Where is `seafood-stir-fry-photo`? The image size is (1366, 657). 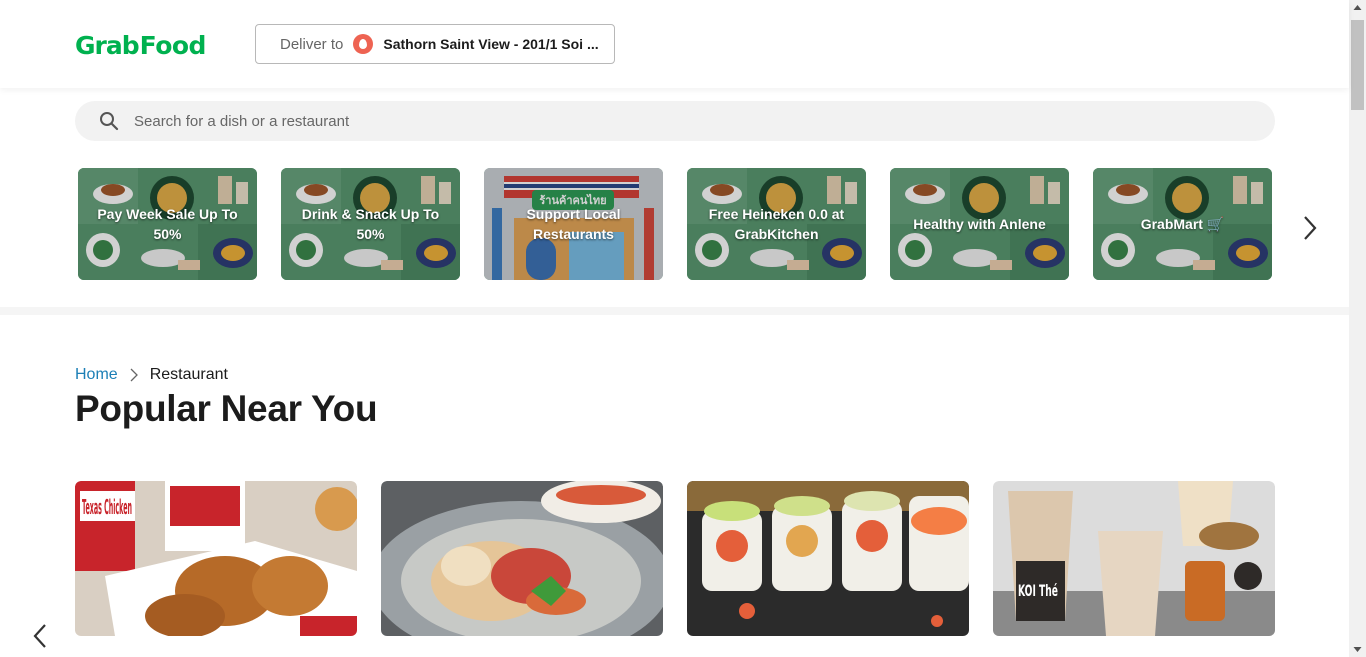 seafood-stir-fry-photo is located at coordinates (522, 558).